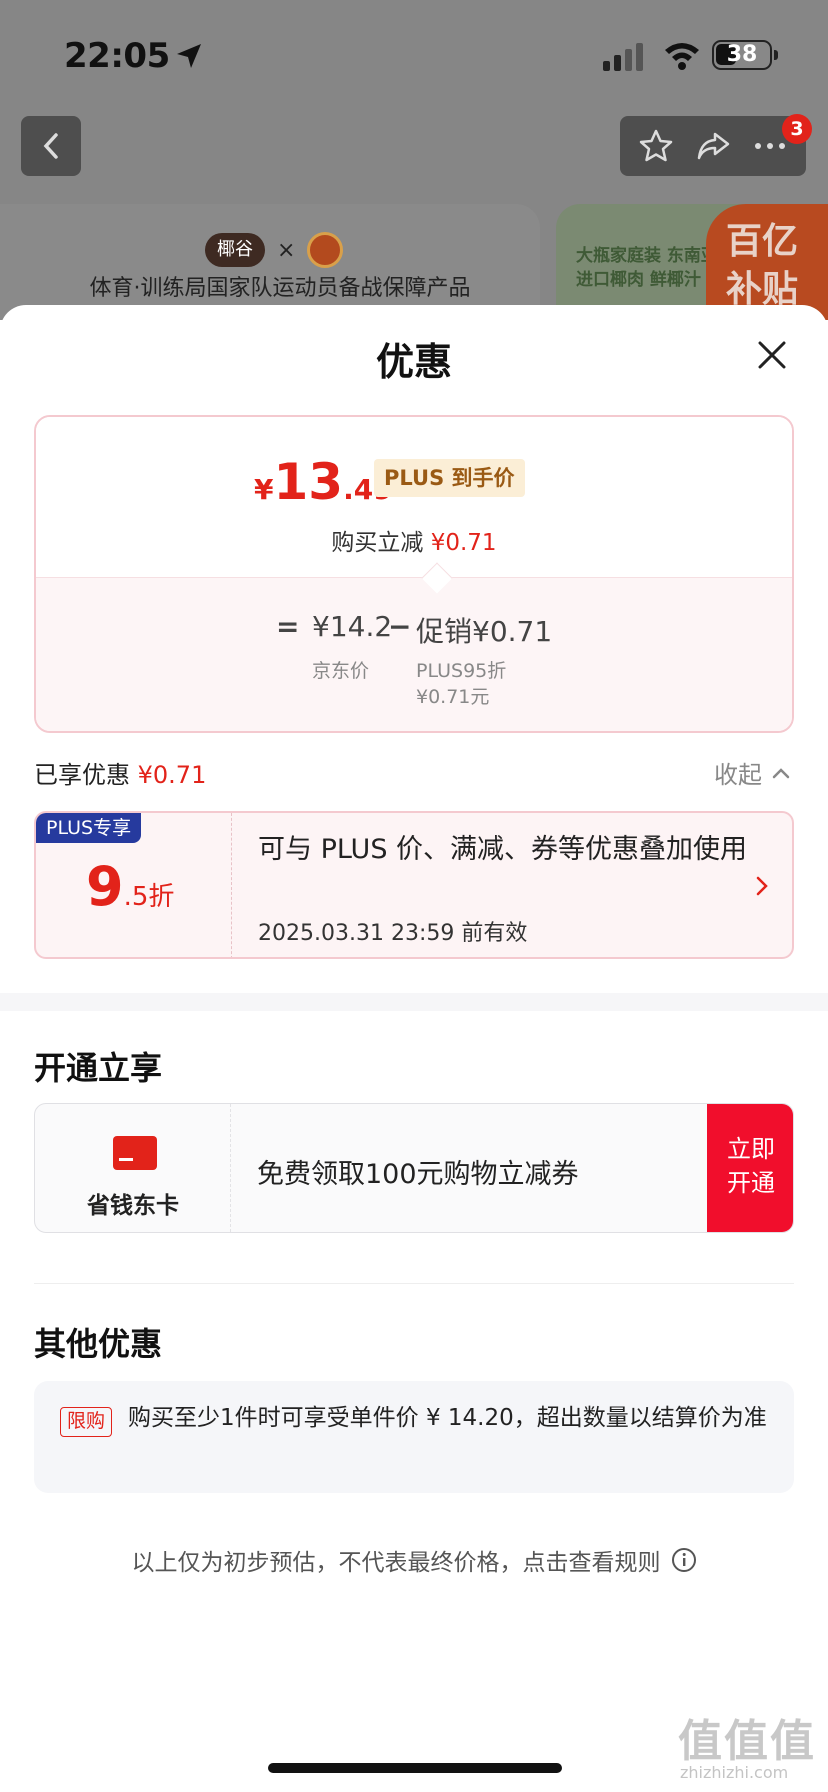 This screenshot has height=1792, width=828. I want to click on plus-exclusive-tag: PLUS专享, so click(89, 828).